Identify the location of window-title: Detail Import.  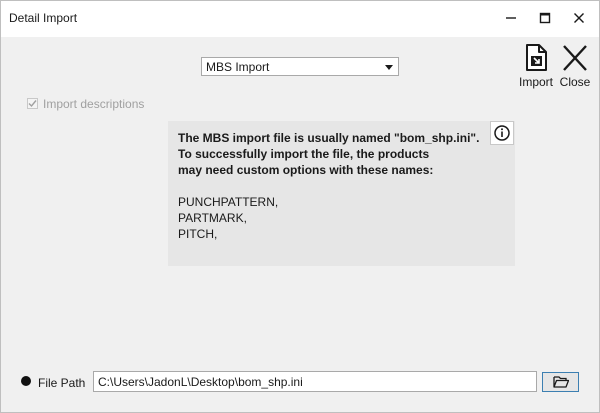
(43, 18).